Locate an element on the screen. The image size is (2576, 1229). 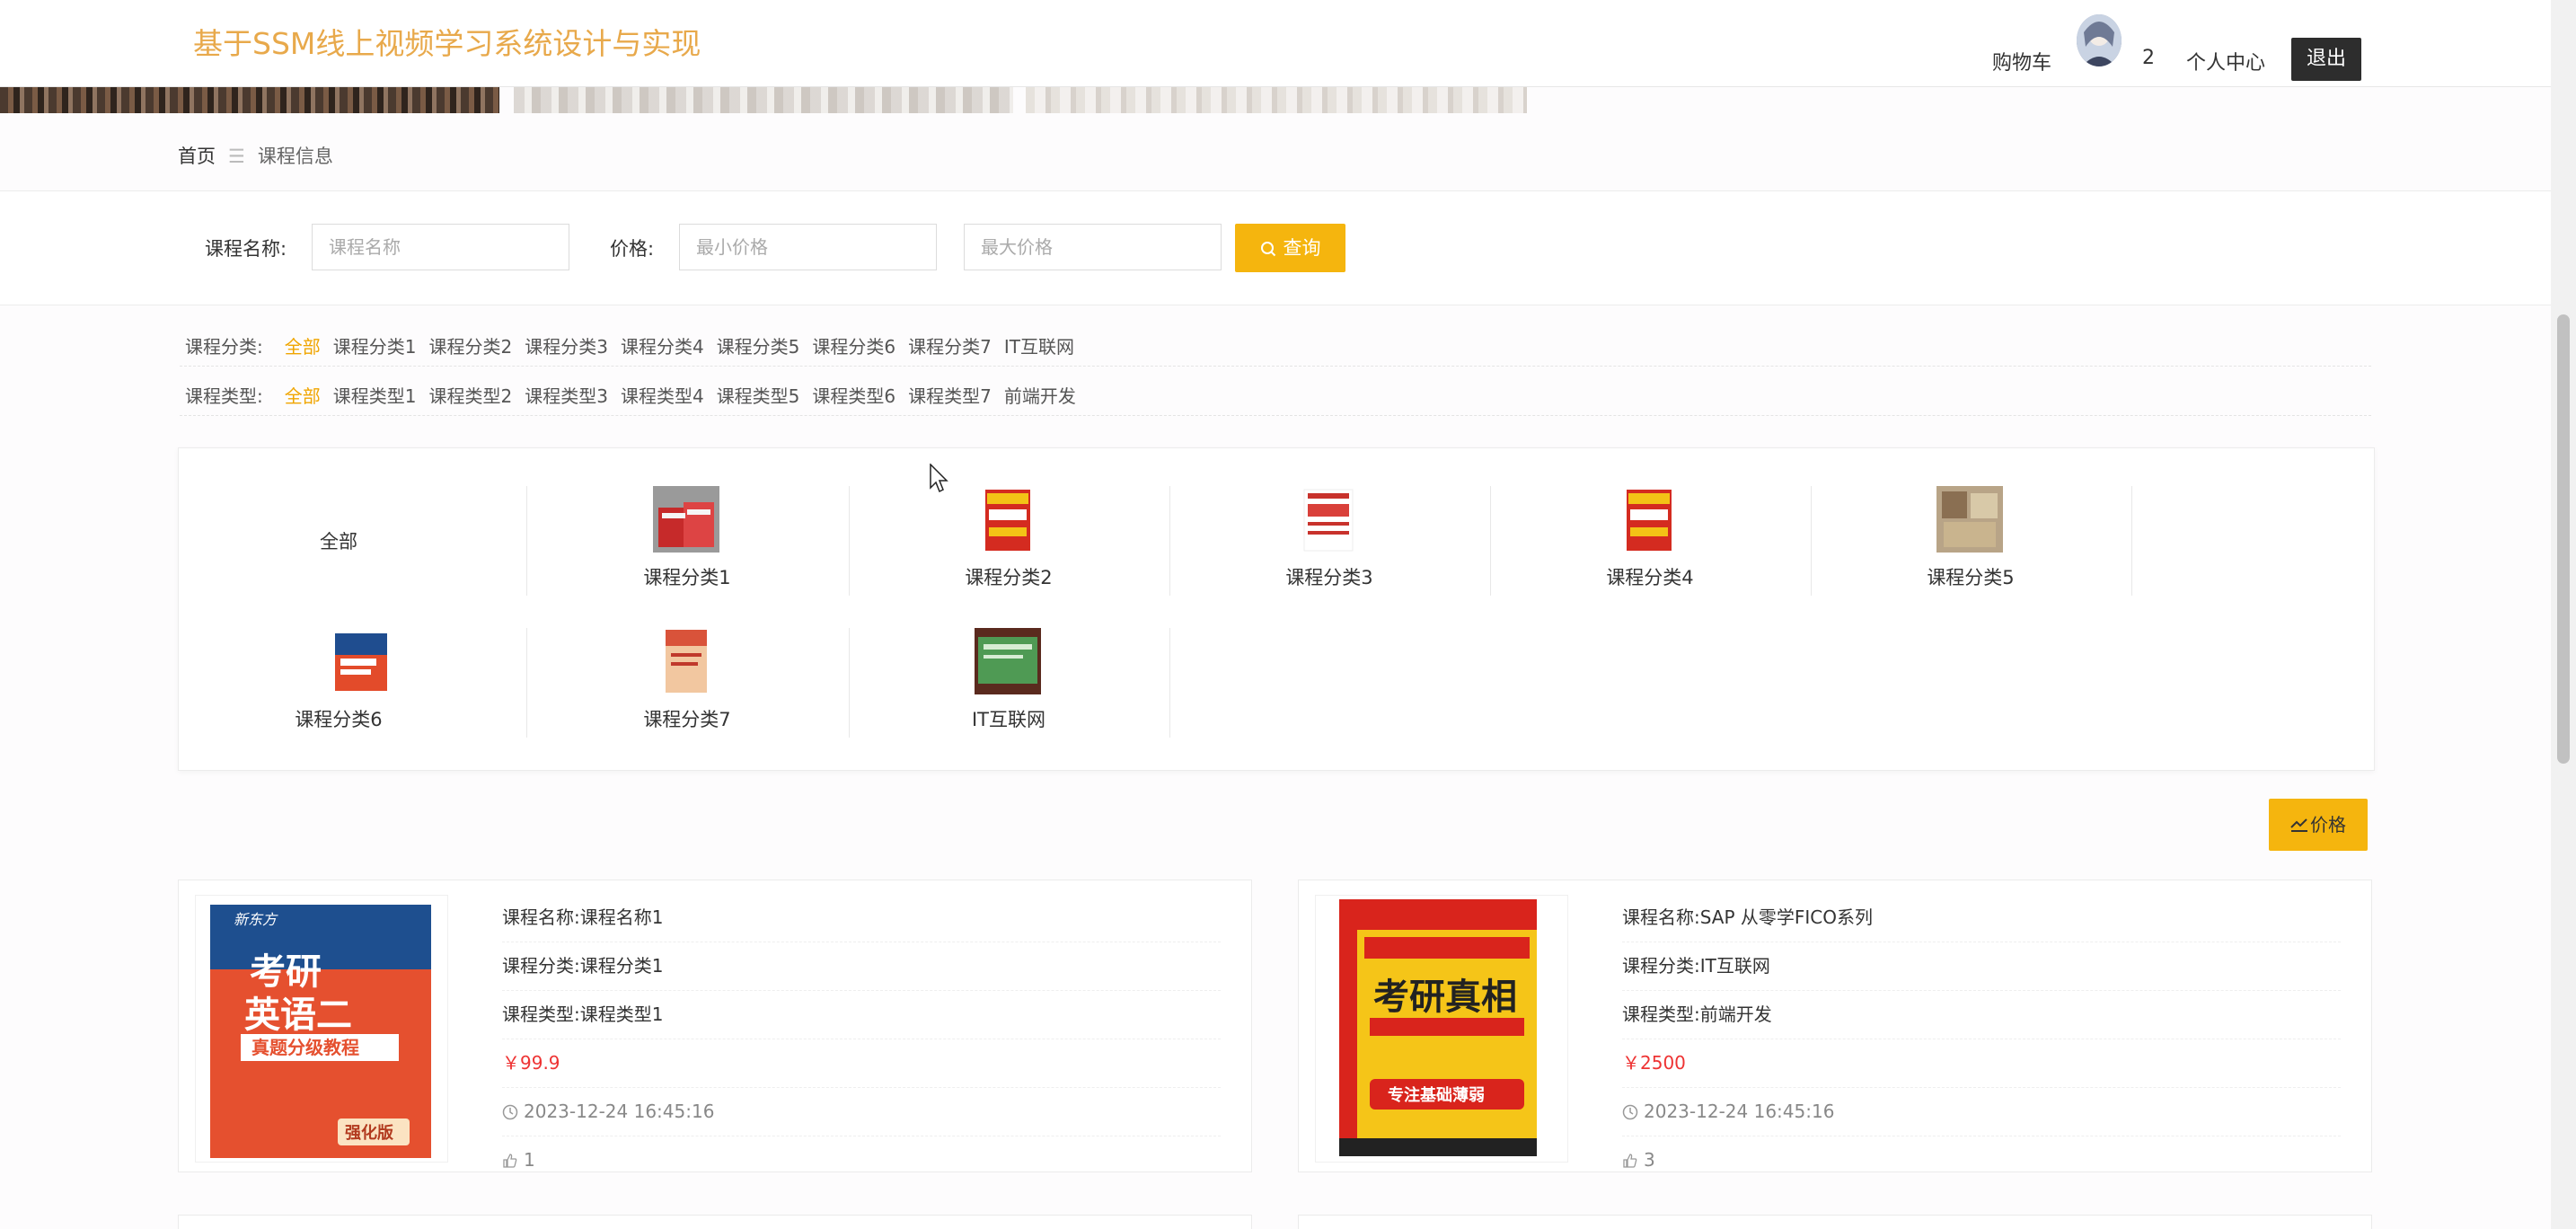
query-button: 查询 is located at coordinates (1290, 248).